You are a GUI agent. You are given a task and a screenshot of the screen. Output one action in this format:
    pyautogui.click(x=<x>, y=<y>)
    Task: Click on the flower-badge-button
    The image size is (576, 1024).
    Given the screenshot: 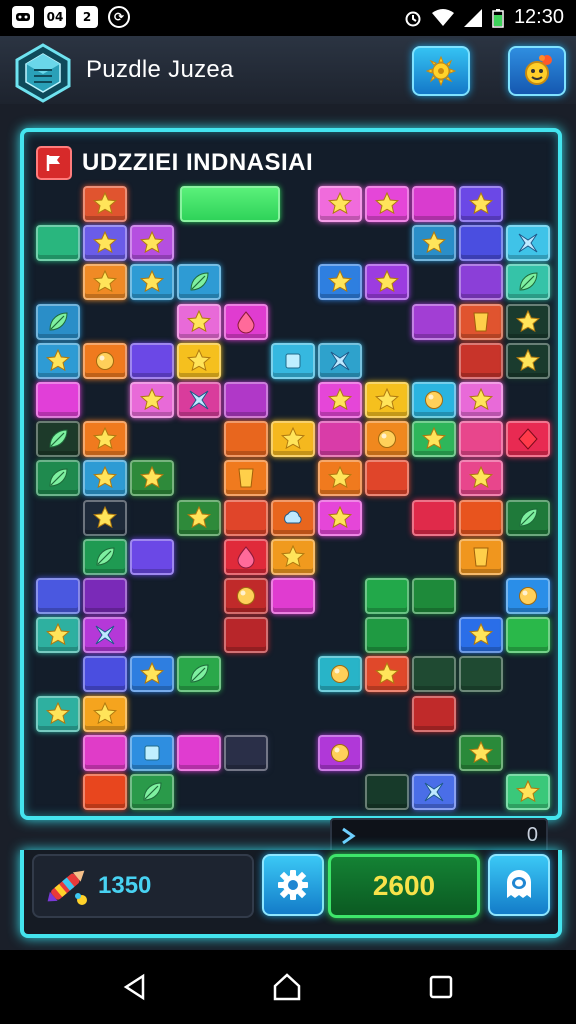 What is the action you would take?
    pyautogui.click(x=537, y=71)
    